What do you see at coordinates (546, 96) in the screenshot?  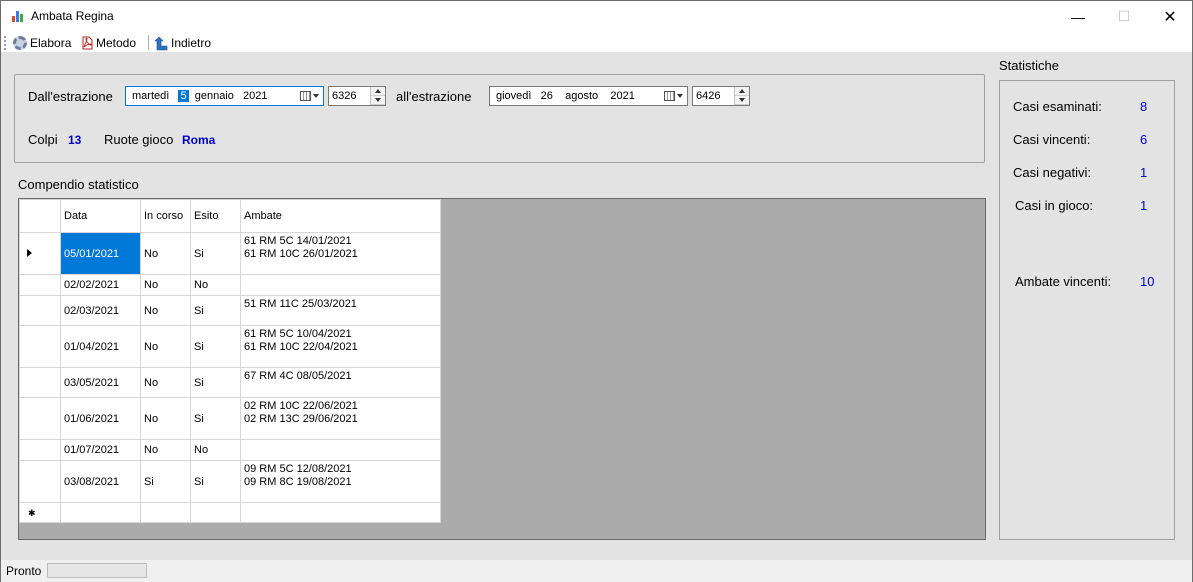 I see `to-day: 26` at bounding box center [546, 96].